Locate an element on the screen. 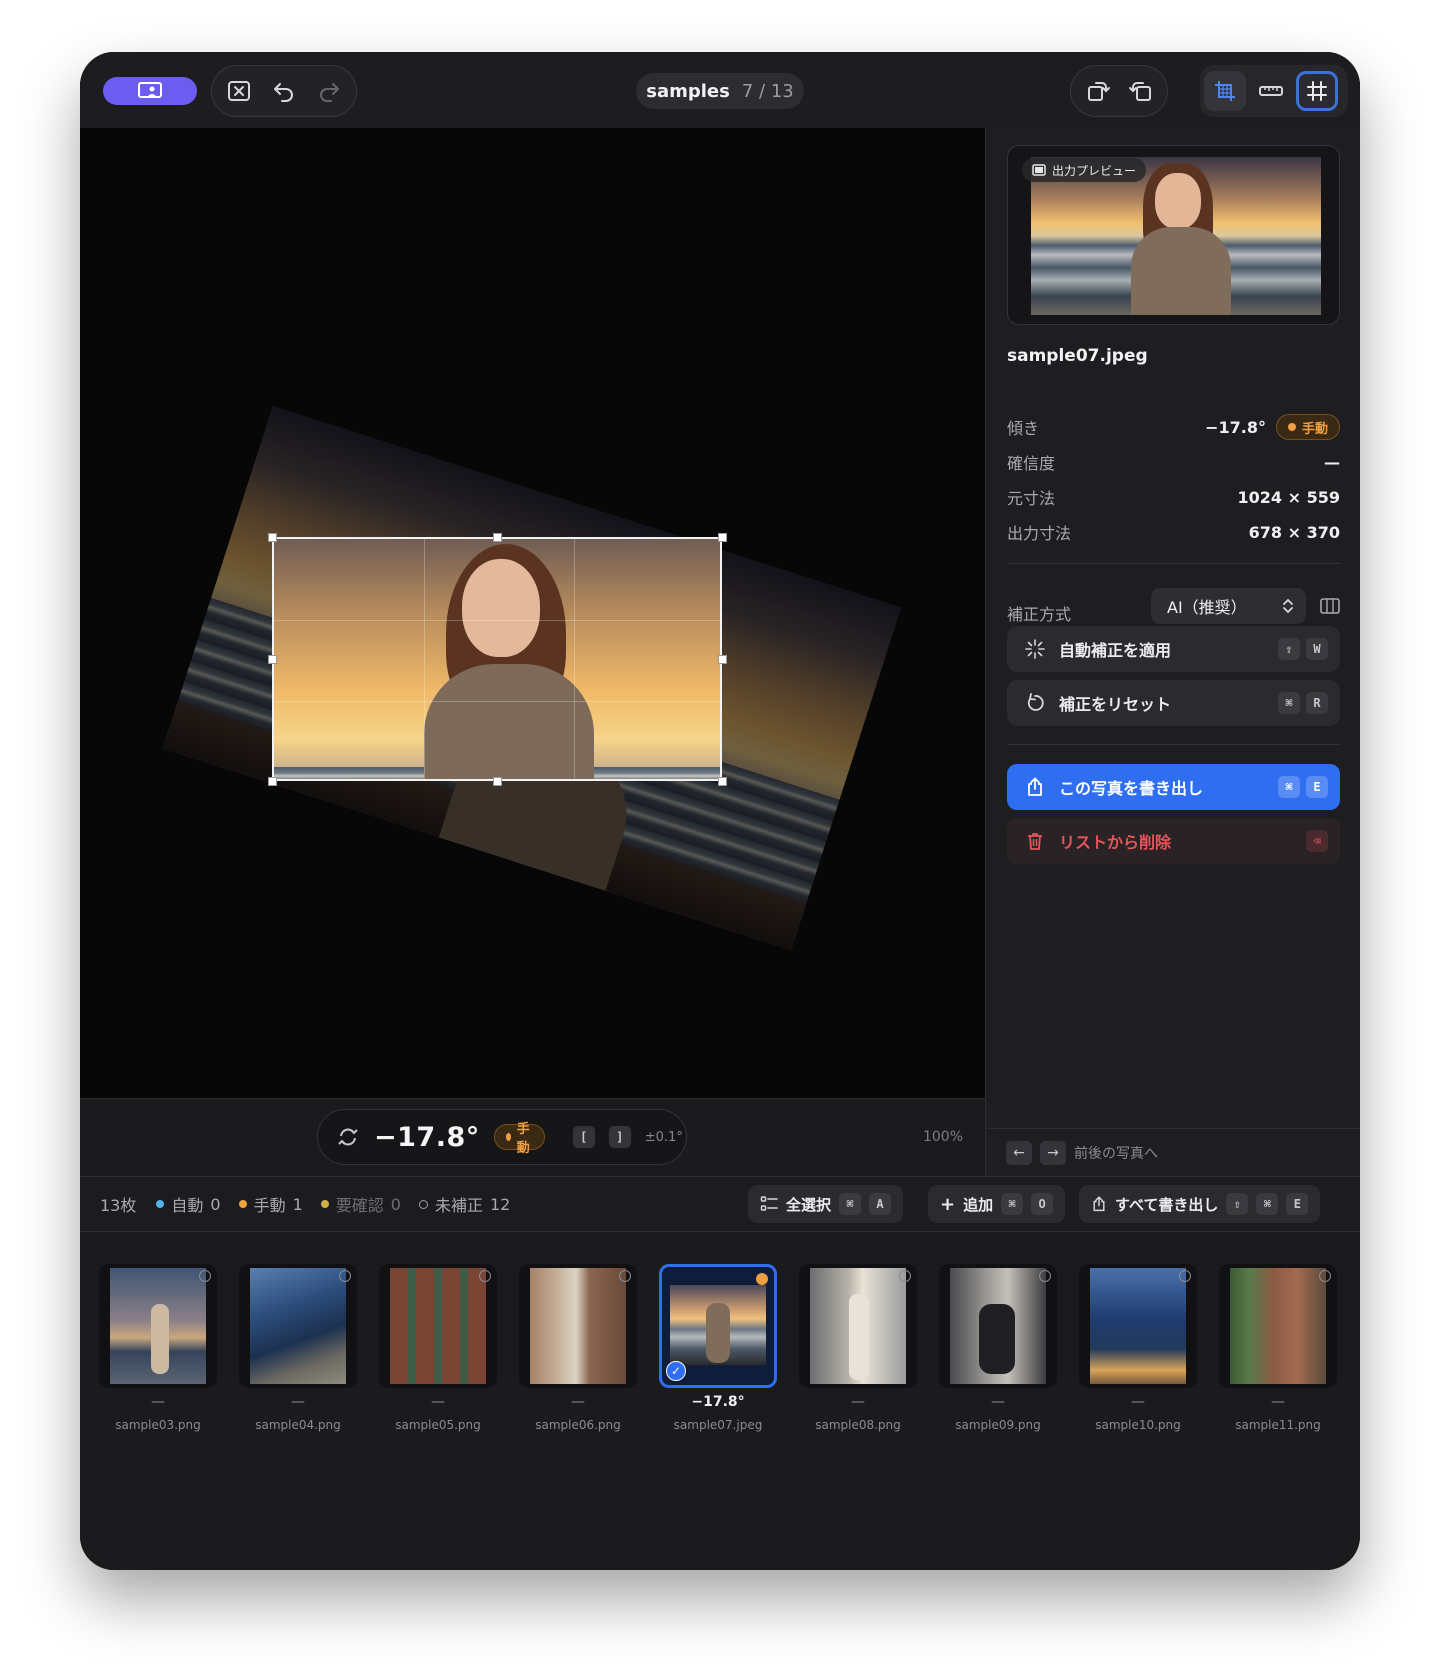  reset-correction-button: 補正をリセット ⌘ R is located at coordinates (1173, 703).